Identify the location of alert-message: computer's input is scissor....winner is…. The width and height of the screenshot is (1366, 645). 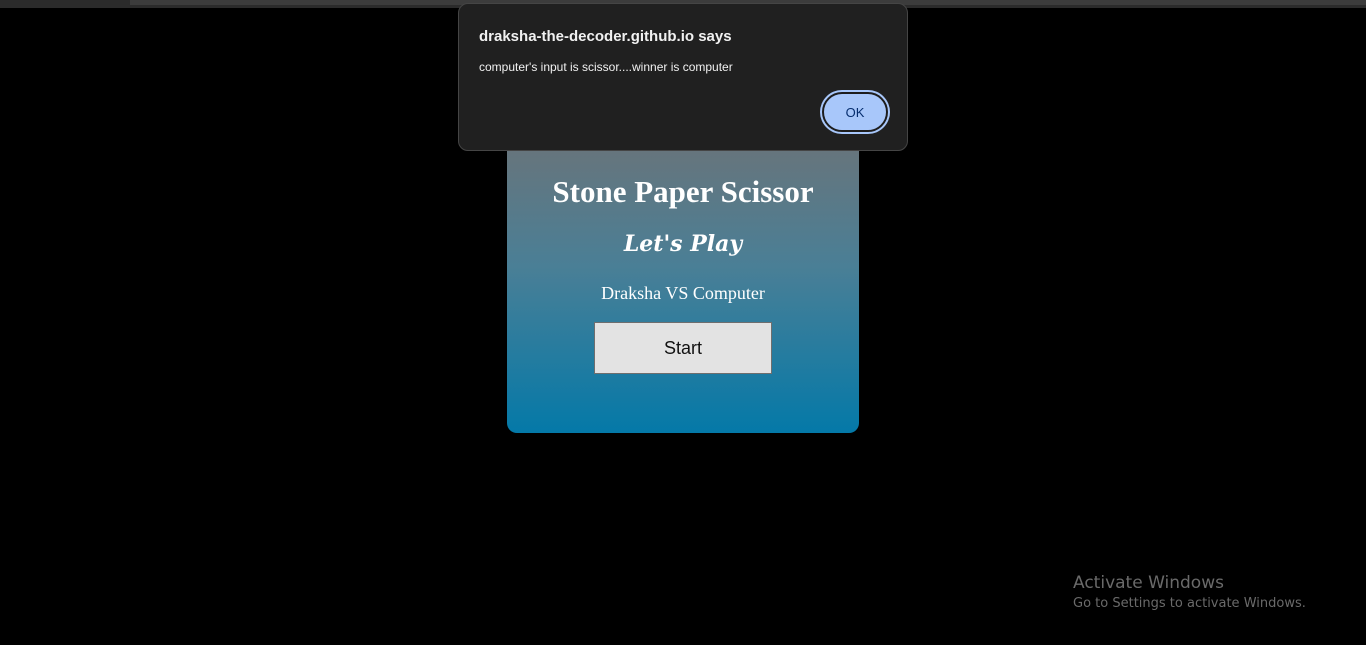
(606, 67).